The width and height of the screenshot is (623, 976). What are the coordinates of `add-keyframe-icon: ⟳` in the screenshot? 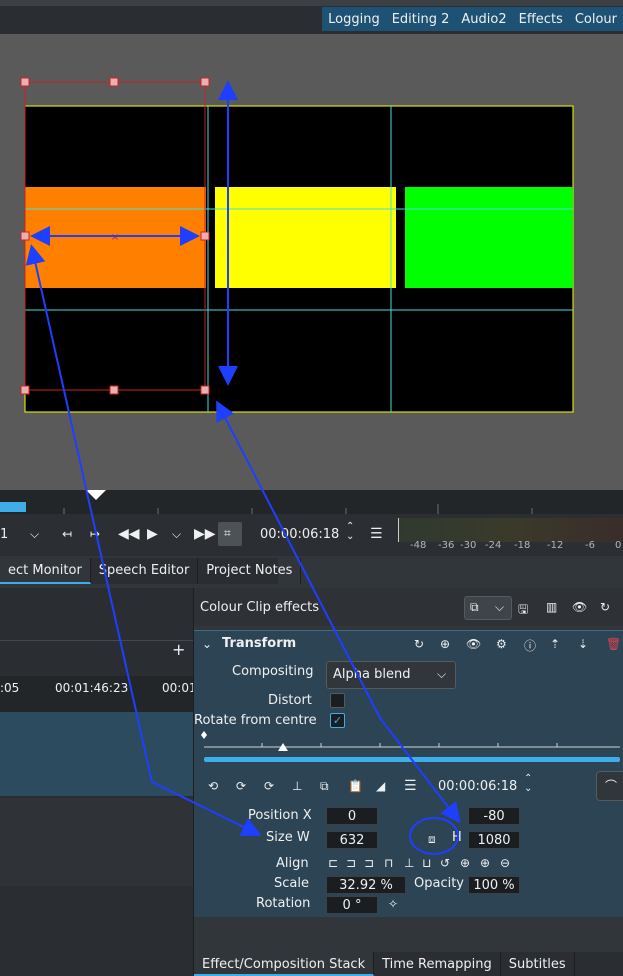 It's located at (241, 786).